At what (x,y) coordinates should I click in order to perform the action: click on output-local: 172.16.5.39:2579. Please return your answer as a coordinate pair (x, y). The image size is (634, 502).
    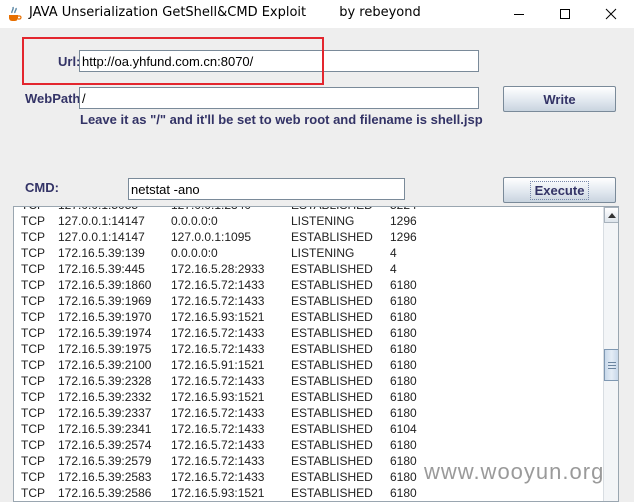
    Looking at the image, I should click on (105, 461).